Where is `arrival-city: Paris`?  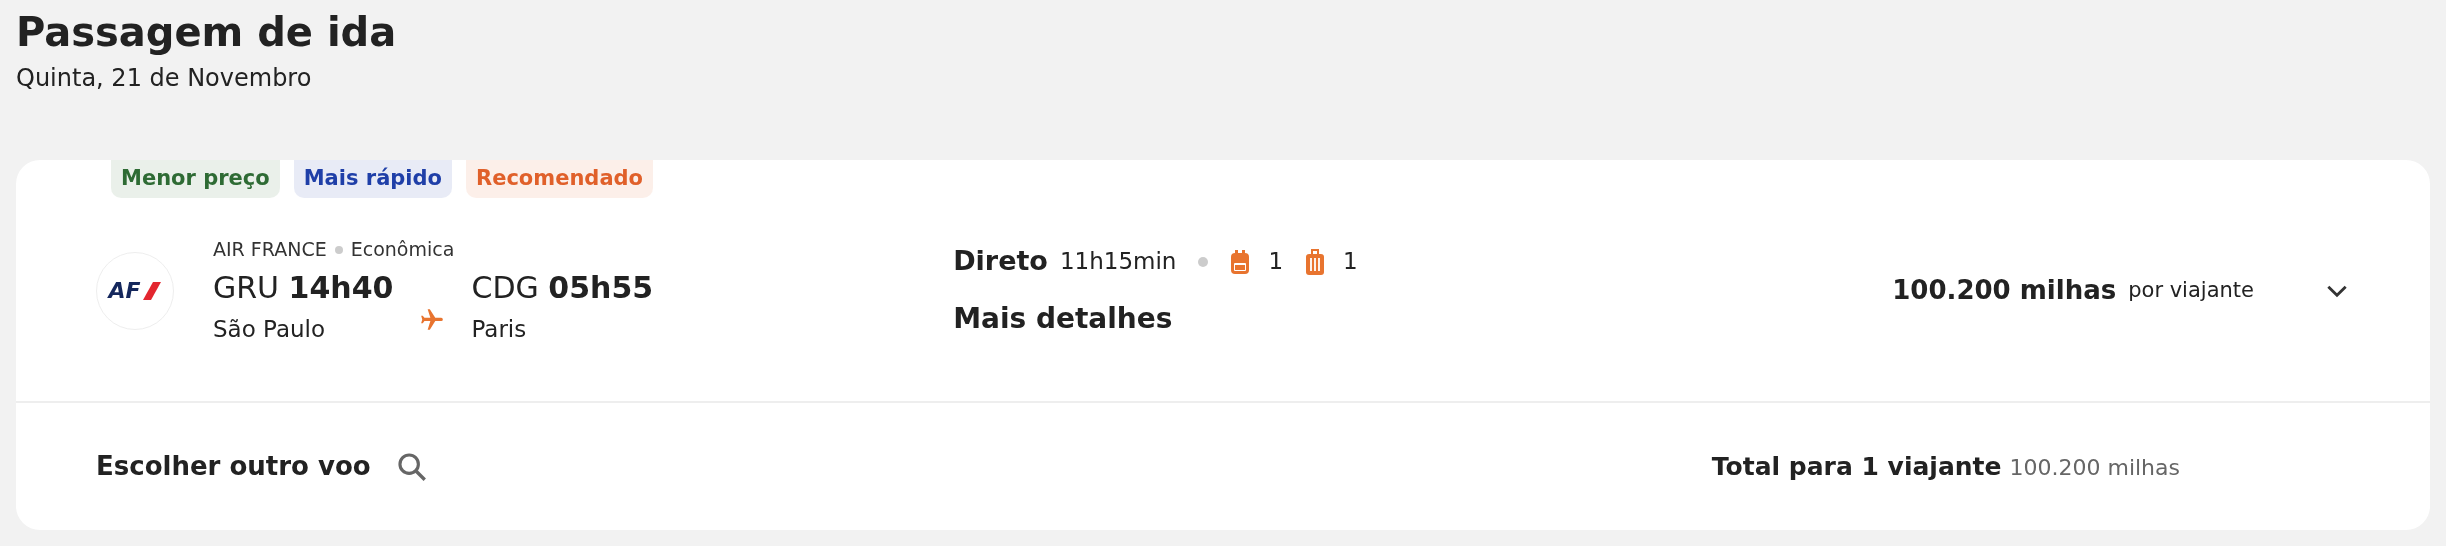
arrival-city: Paris is located at coordinates (499, 329).